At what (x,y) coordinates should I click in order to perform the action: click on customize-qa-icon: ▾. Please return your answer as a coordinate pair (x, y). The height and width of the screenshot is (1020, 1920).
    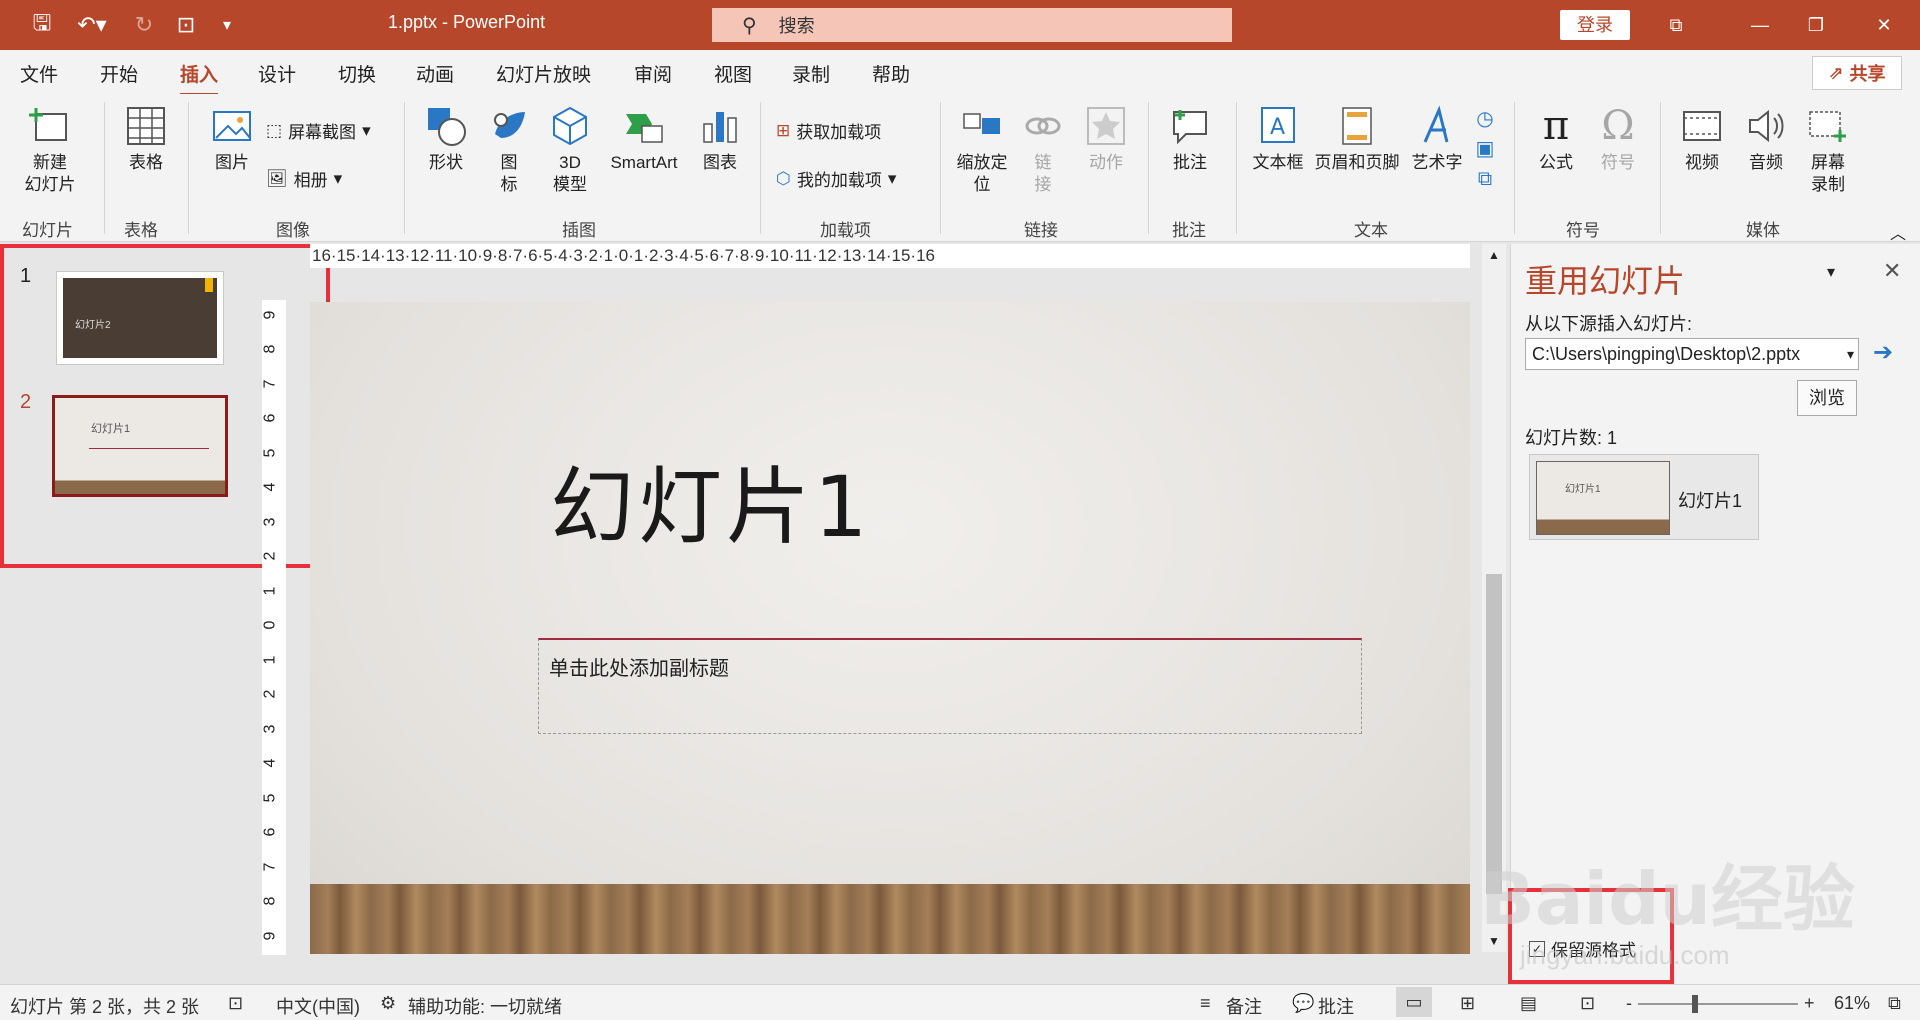
    Looking at the image, I should click on (227, 25).